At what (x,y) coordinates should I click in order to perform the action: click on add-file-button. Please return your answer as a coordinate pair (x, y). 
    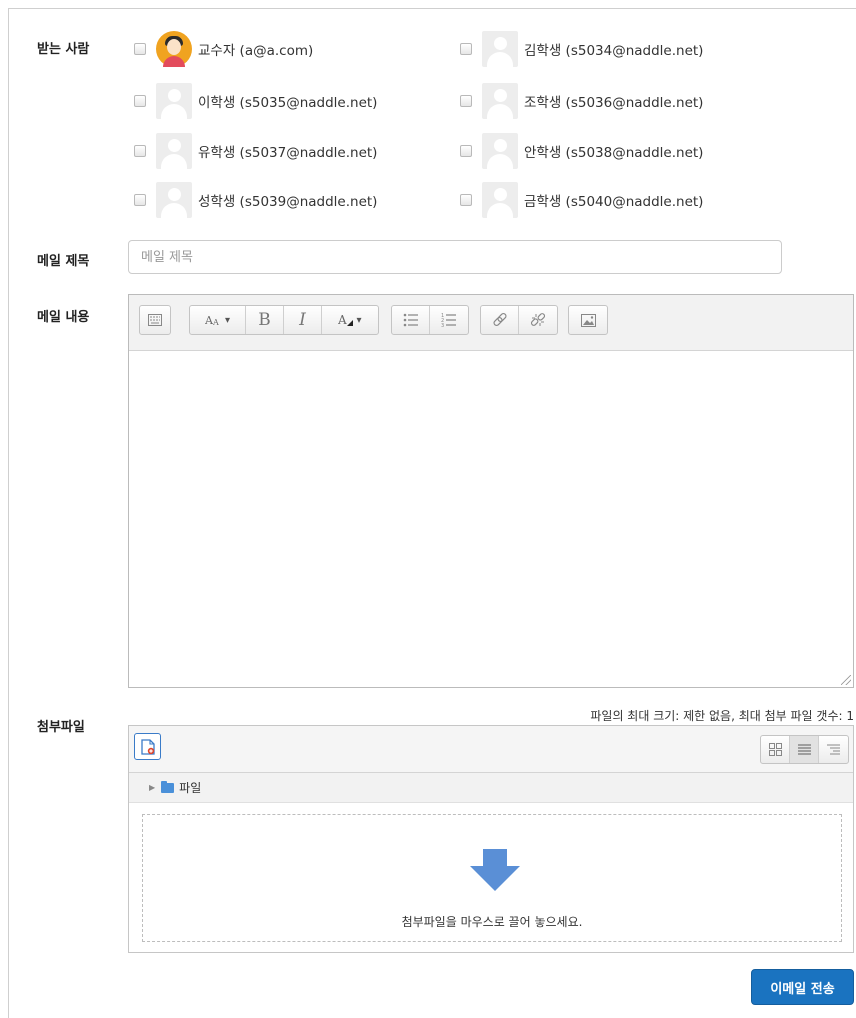
    Looking at the image, I should click on (147, 746).